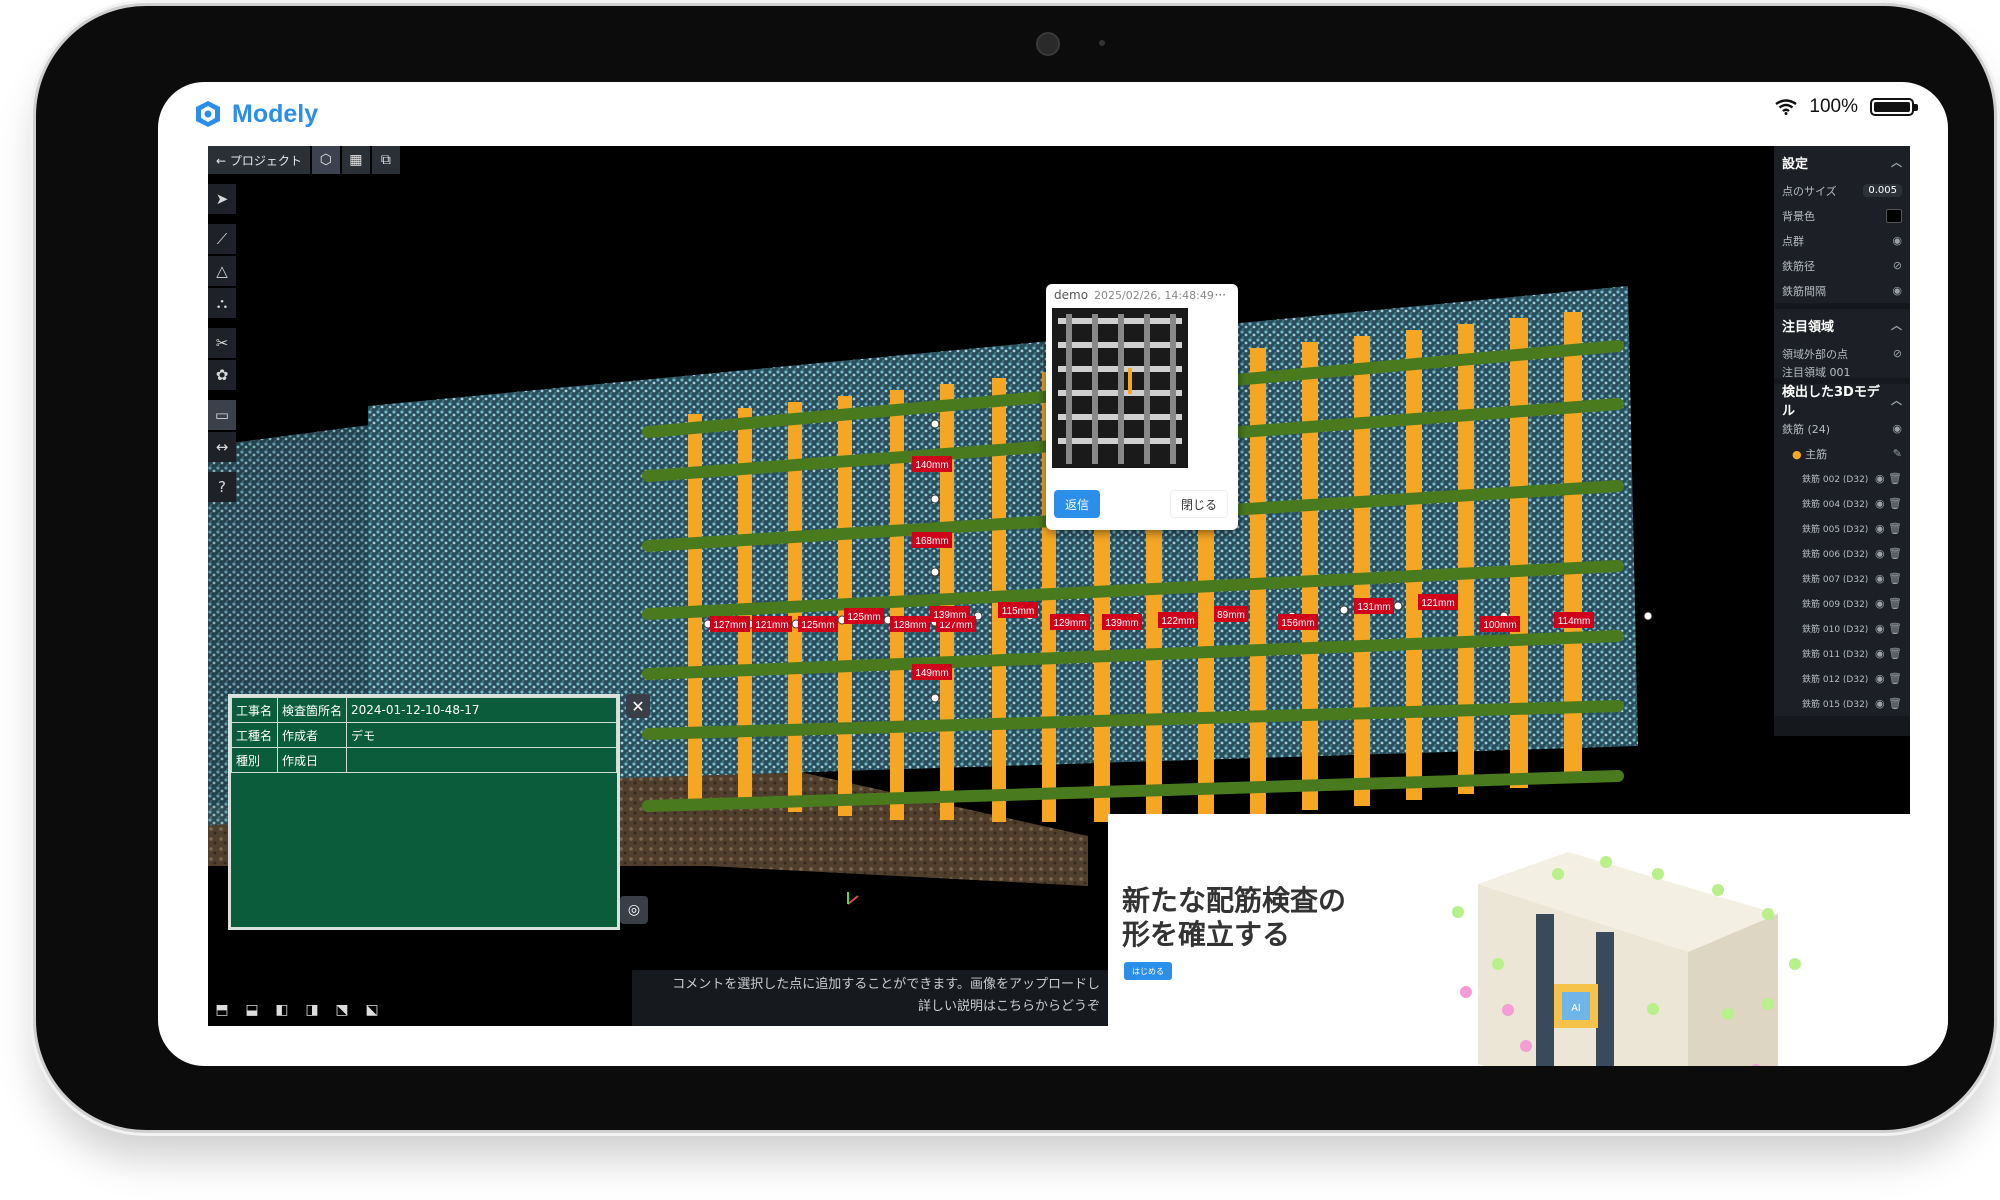 The height and width of the screenshot is (1200, 2000). What do you see at coordinates (1842, 653) in the screenshot?
I see `model-item: 鉄筋 011 (D32) ◉ 🗑` at bounding box center [1842, 653].